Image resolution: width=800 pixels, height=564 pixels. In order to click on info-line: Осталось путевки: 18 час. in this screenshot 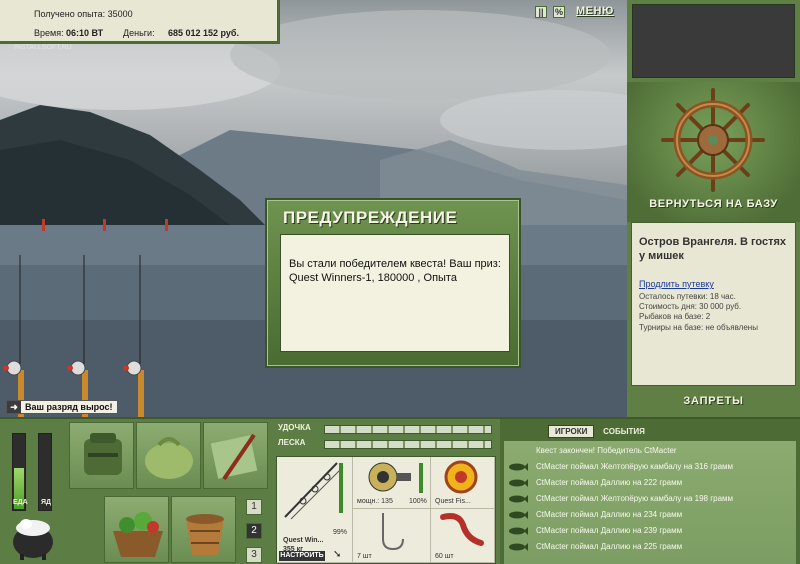, I will do `click(687, 296)`.